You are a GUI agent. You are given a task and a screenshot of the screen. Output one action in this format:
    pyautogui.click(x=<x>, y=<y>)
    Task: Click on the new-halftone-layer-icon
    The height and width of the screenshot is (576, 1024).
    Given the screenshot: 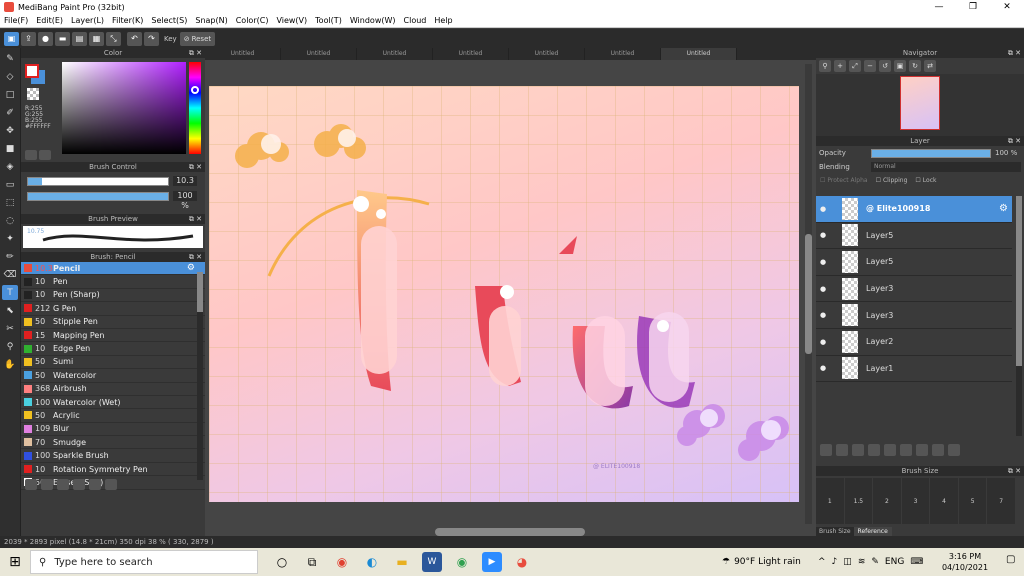 What is the action you would take?
    pyautogui.click(x=842, y=450)
    